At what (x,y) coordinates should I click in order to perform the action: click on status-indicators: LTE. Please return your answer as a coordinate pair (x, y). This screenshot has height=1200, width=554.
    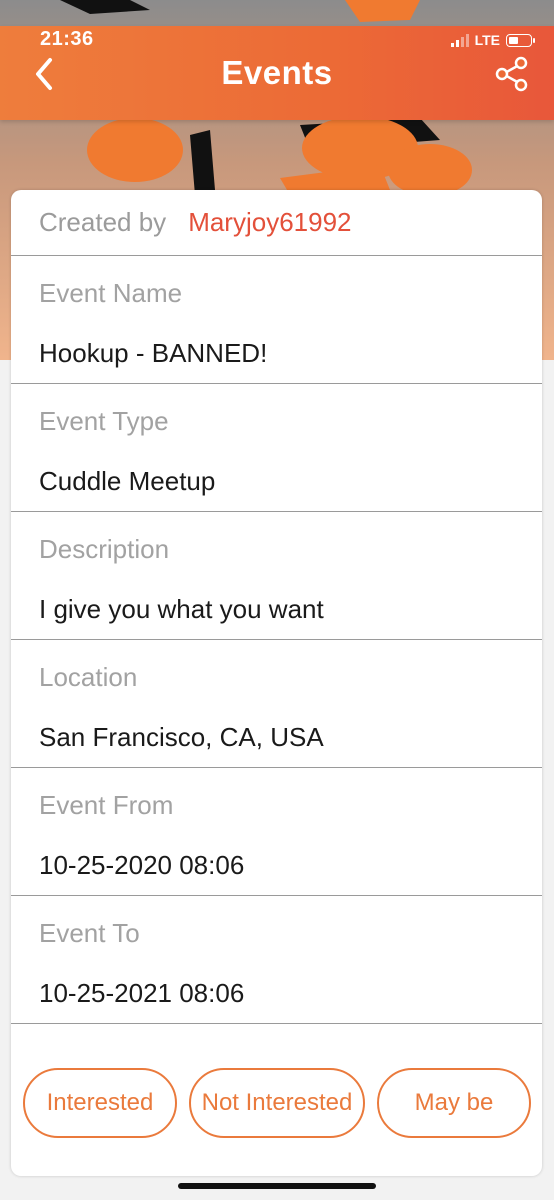
    Looking at the image, I should click on (492, 40).